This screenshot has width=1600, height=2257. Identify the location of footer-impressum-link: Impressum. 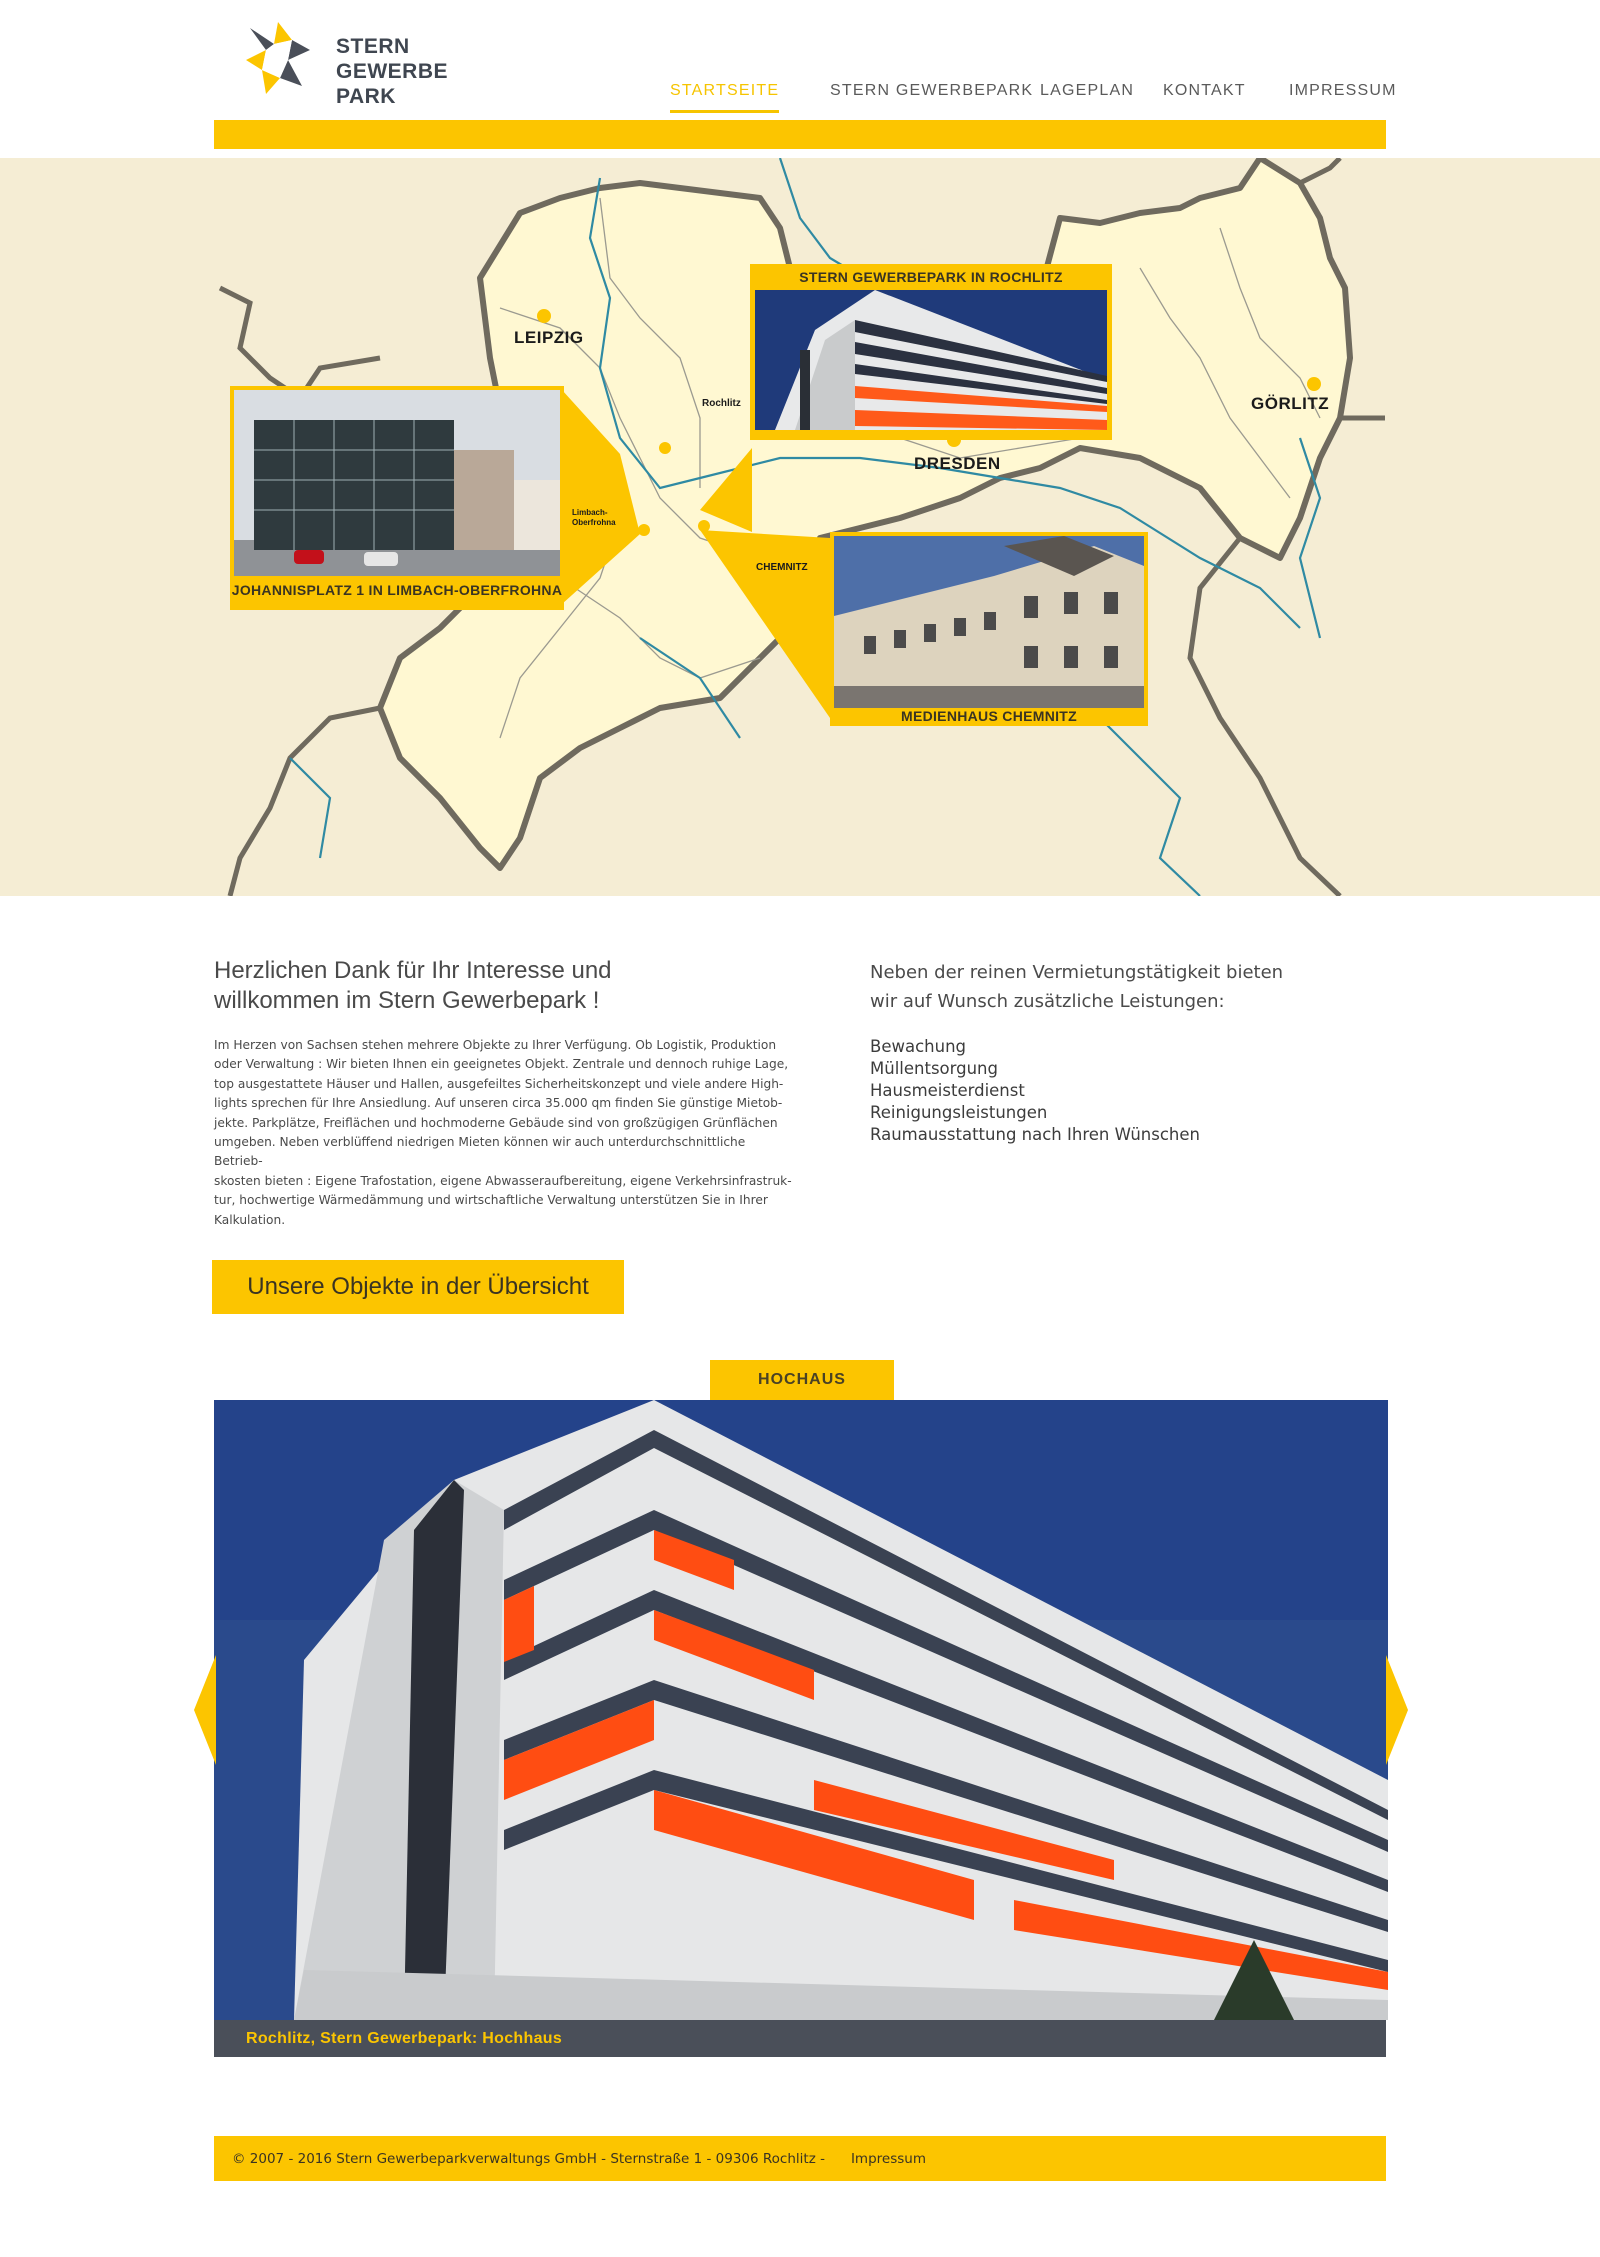
(888, 2159).